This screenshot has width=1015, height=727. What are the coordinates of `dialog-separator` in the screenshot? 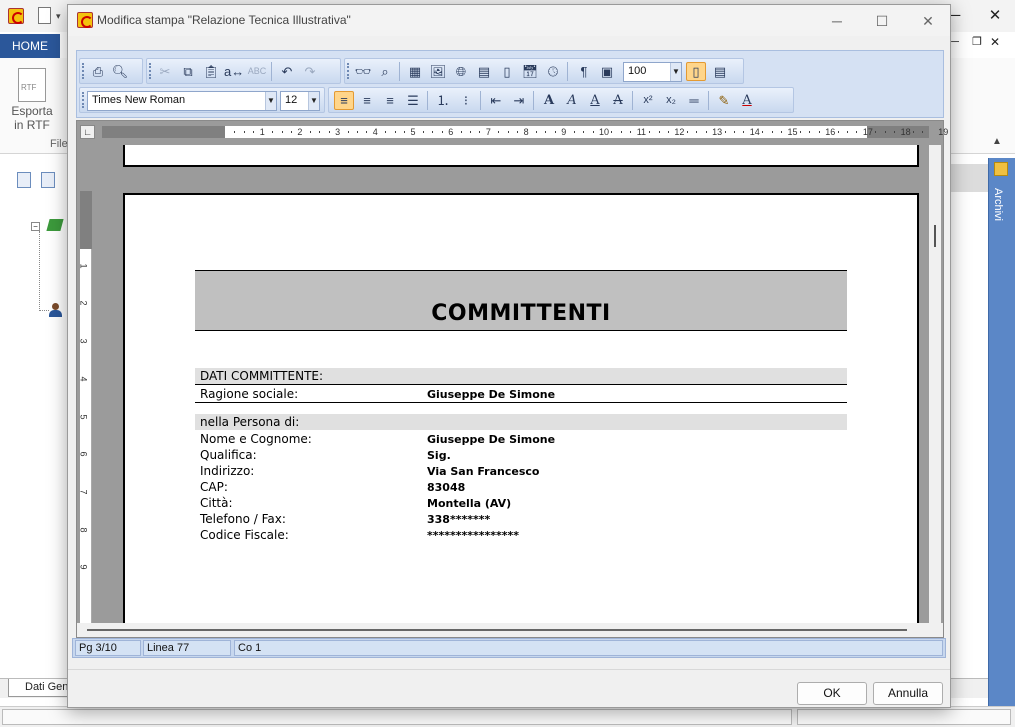 It's located at (509, 669).